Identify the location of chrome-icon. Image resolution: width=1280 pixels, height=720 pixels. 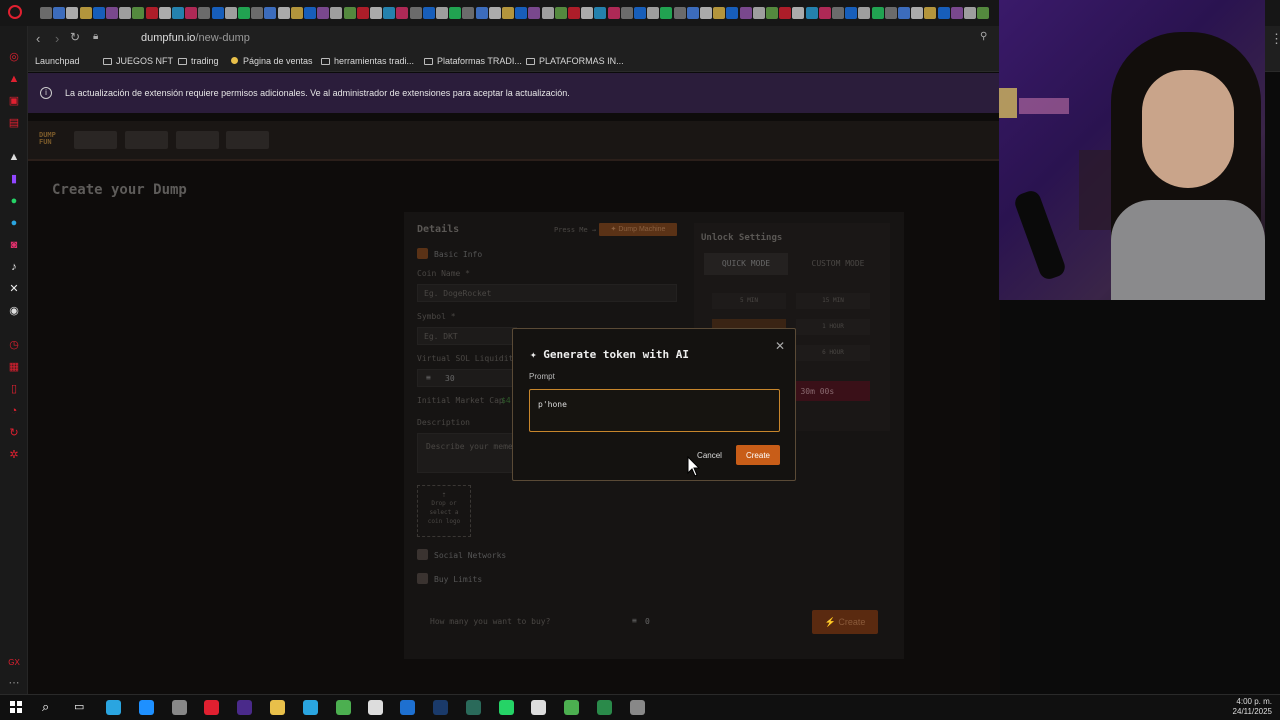
(343, 707).